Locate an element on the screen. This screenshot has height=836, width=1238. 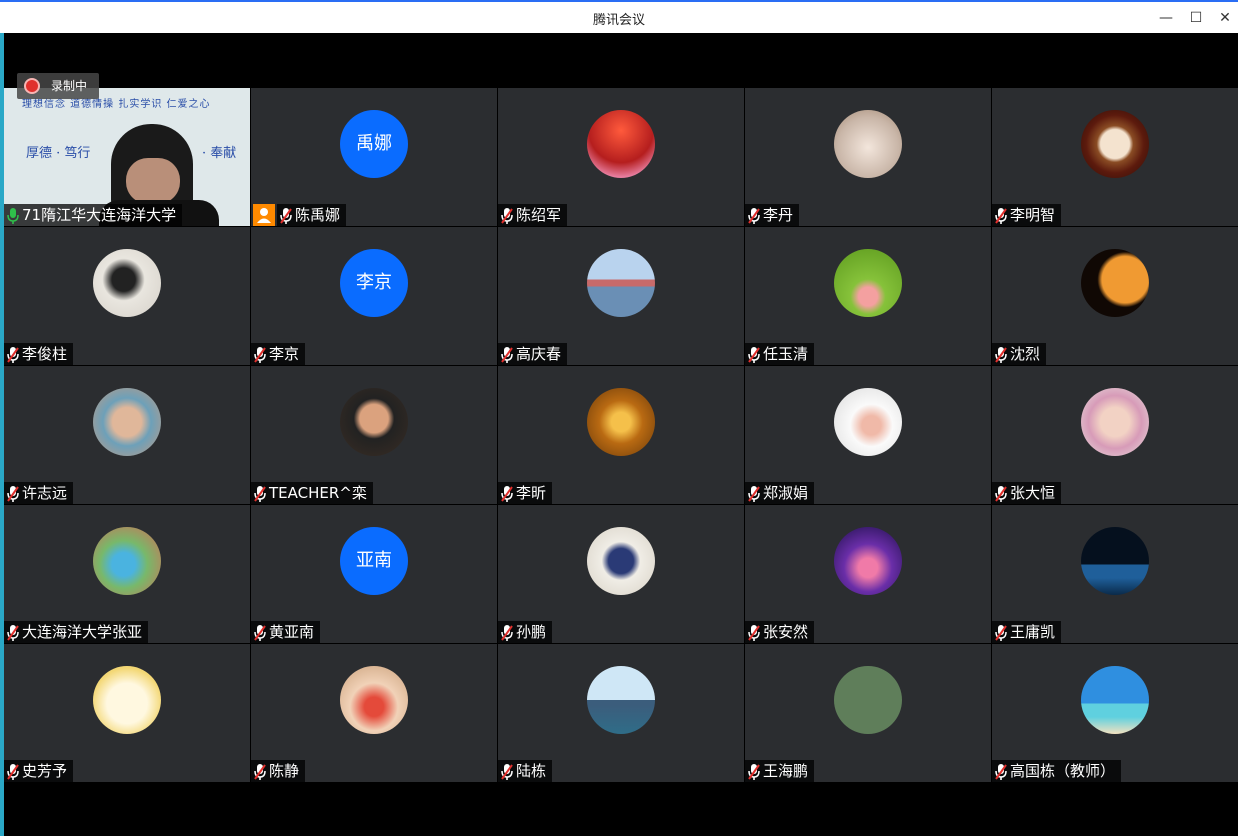
participant-tile: 大连海洋大学张亚 is located at coordinates (127, 574).